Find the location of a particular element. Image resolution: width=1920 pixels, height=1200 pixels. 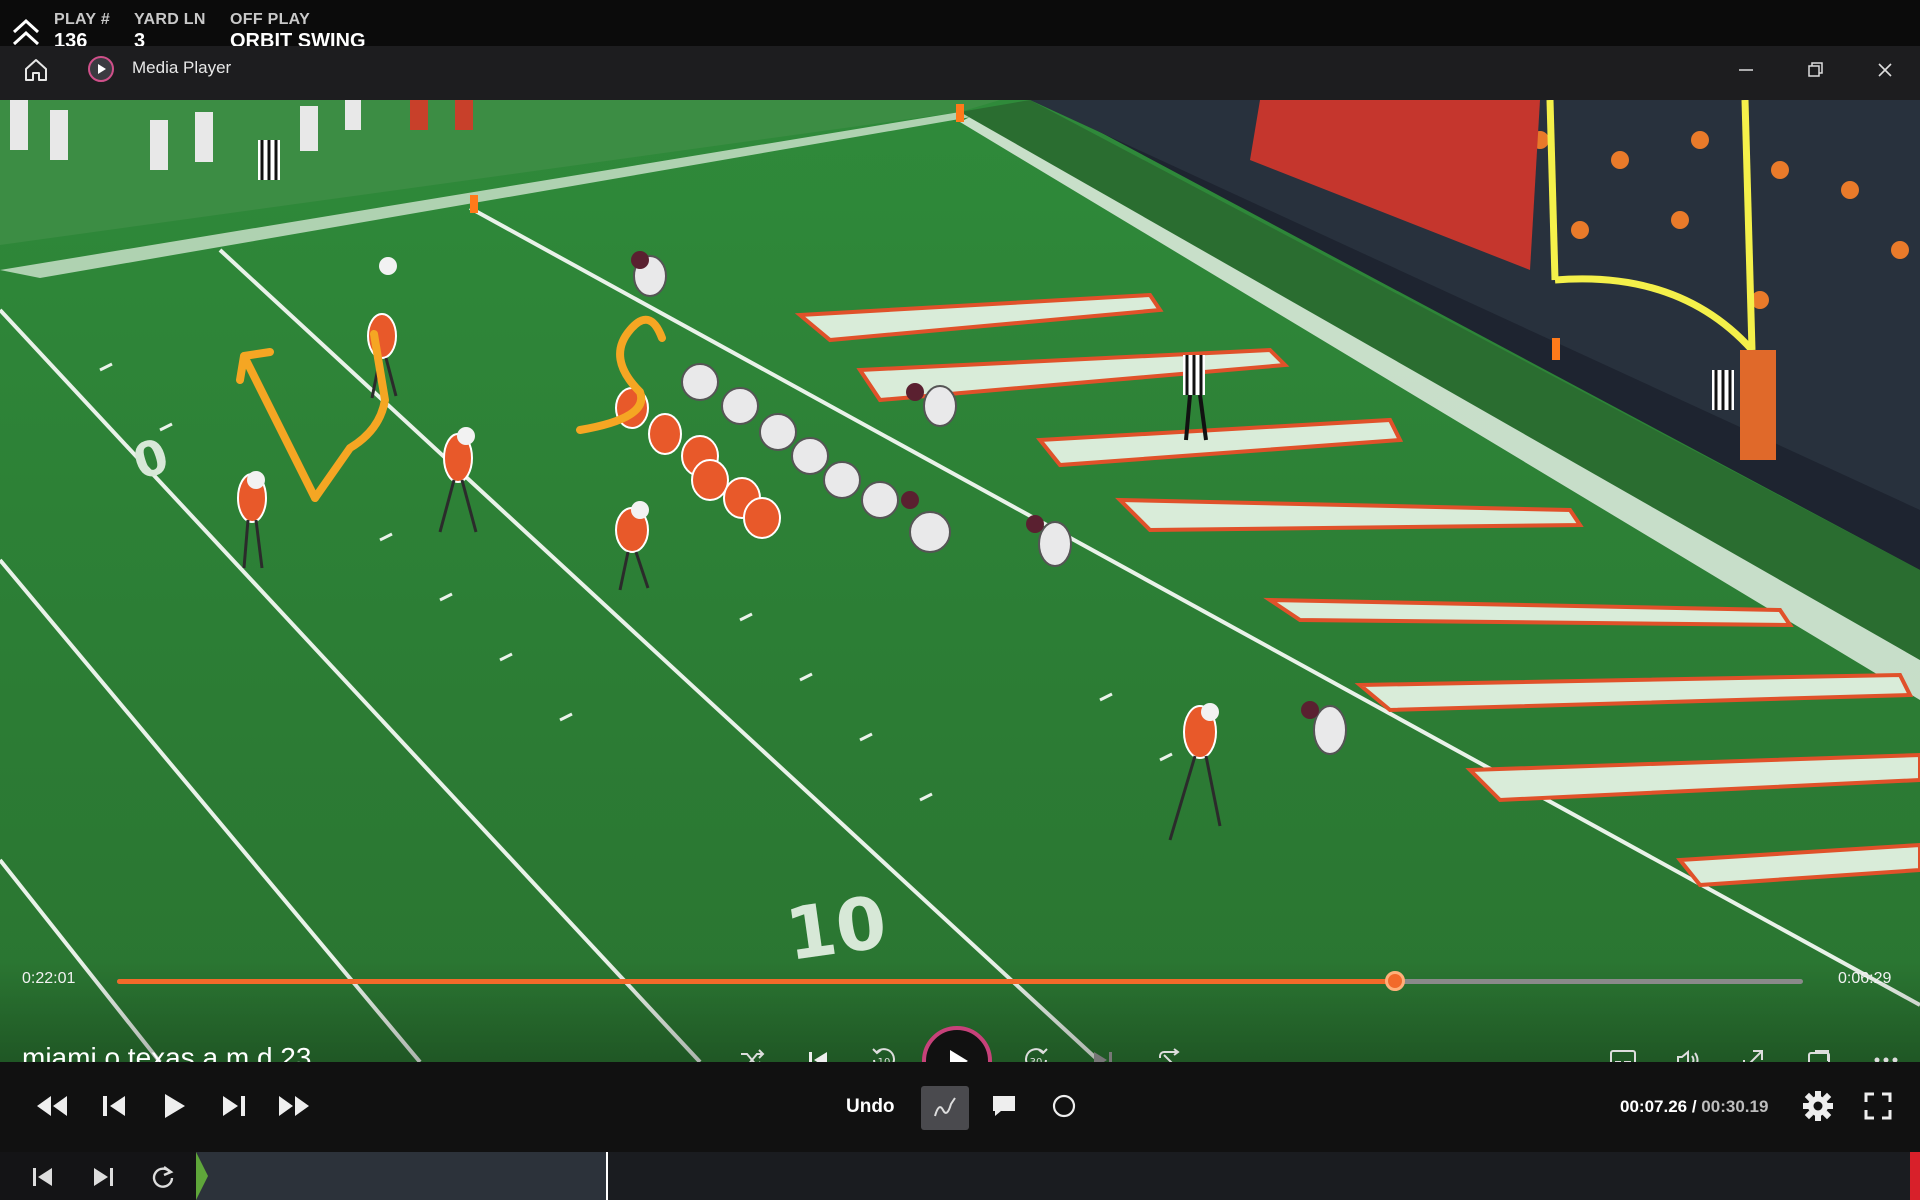

close-button is located at coordinates (1885, 70).